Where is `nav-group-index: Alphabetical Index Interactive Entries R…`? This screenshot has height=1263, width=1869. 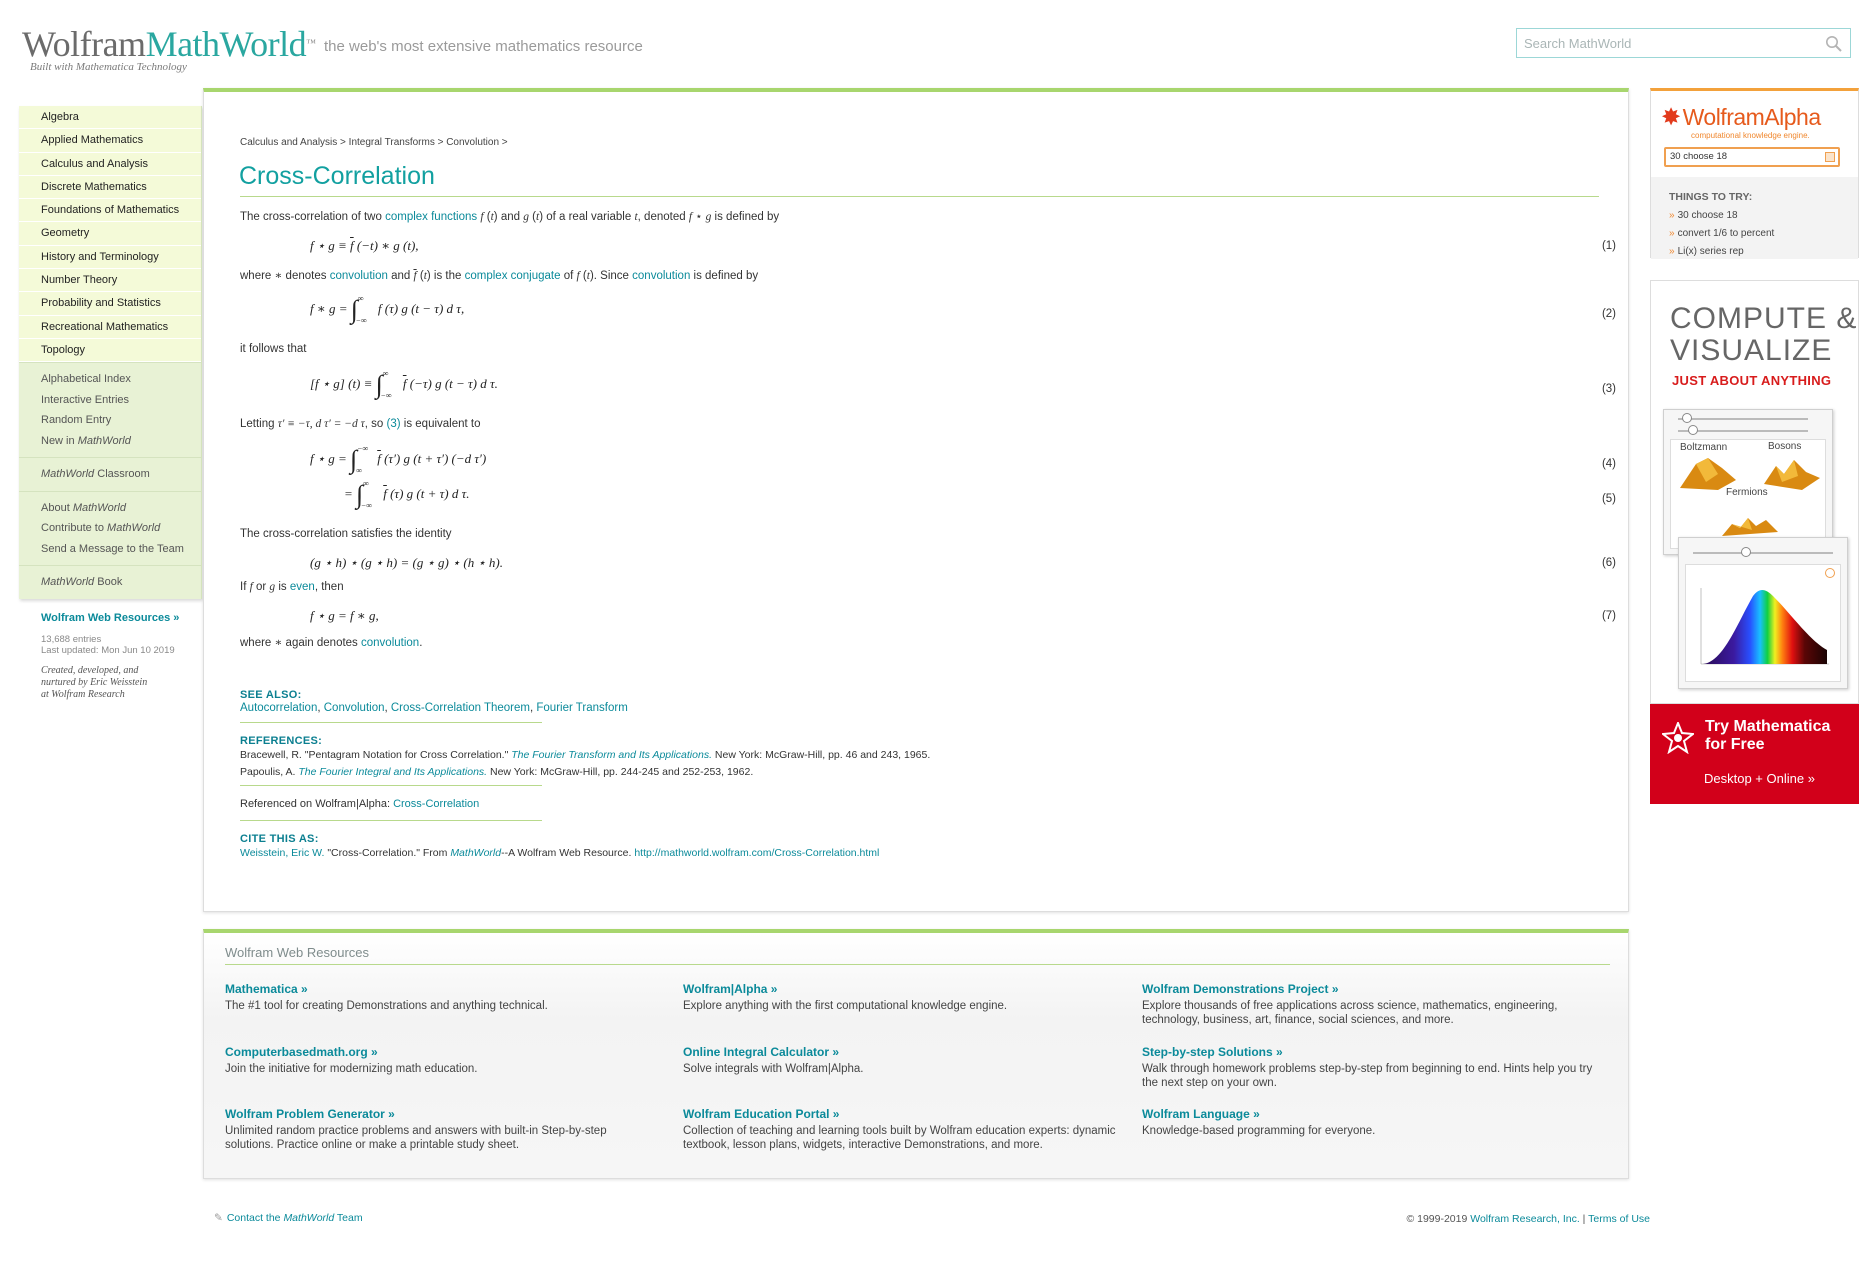
nav-group-index: Alphabetical Index Interactive Entries R… is located at coordinates (110, 410).